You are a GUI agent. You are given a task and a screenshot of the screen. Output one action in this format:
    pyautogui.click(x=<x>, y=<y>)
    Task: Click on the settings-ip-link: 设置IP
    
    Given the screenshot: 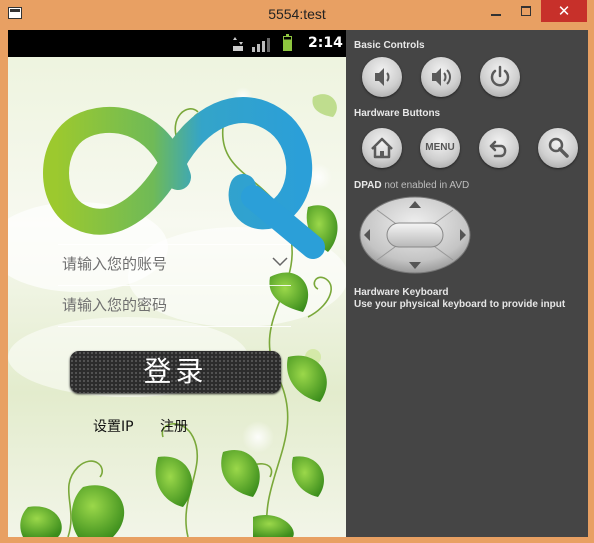 What is the action you would take?
    pyautogui.click(x=113, y=426)
    